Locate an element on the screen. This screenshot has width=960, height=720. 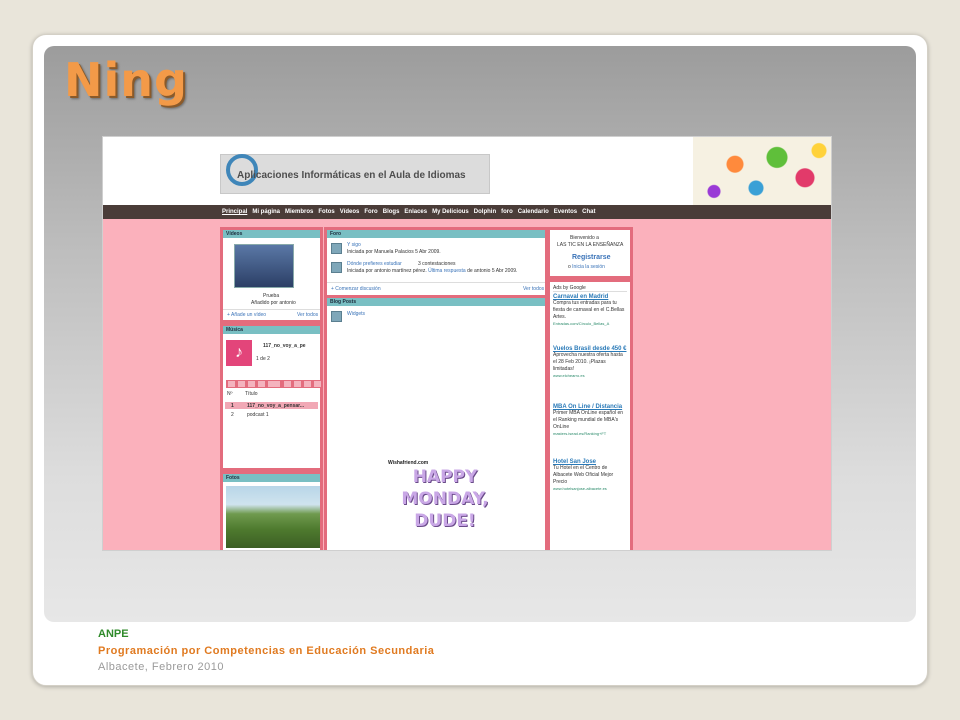
add-track-button is located at coordinates (317, 384).